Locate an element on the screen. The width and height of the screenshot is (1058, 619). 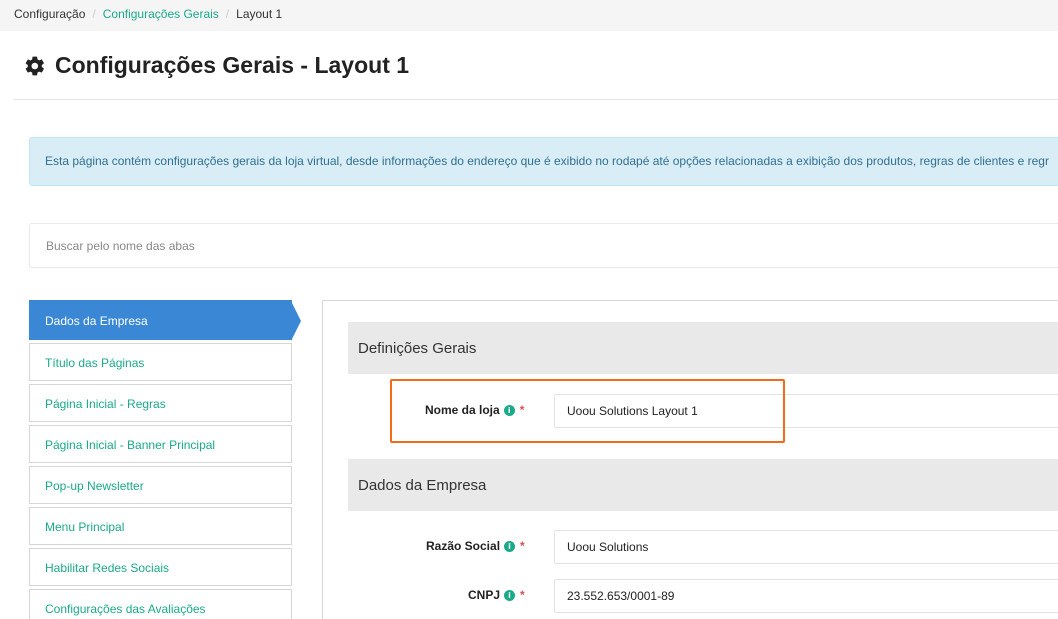
corporate-name-input is located at coordinates (806, 547).